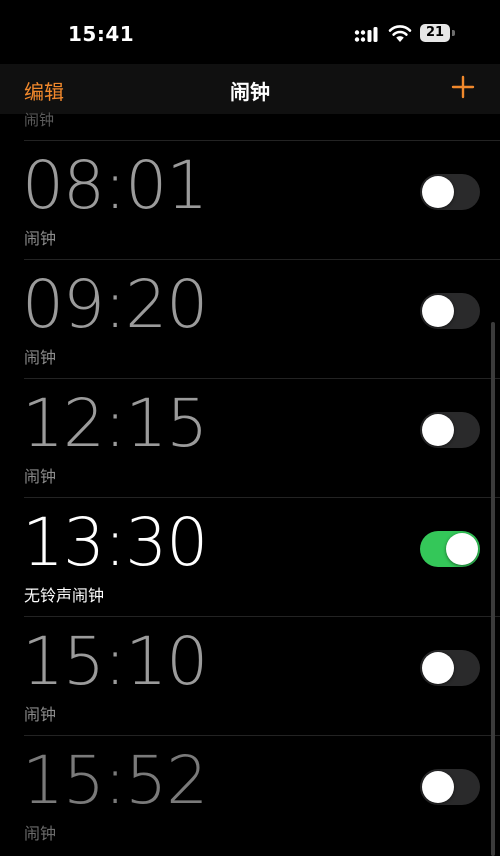 The height and width of the screenshot is (856, 500). I want to click on alarm-time: 12:15, so click(115, 423).